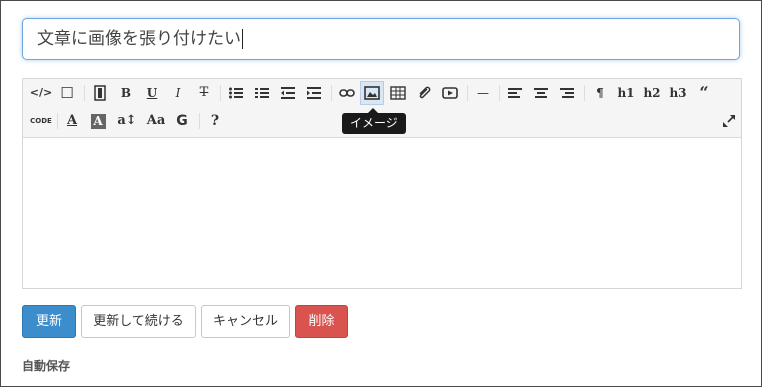  What do you see at coordinates (600, 93) in the screenshot?
I see `paragraph-icon: ¶` at bounding box center [600, 93].